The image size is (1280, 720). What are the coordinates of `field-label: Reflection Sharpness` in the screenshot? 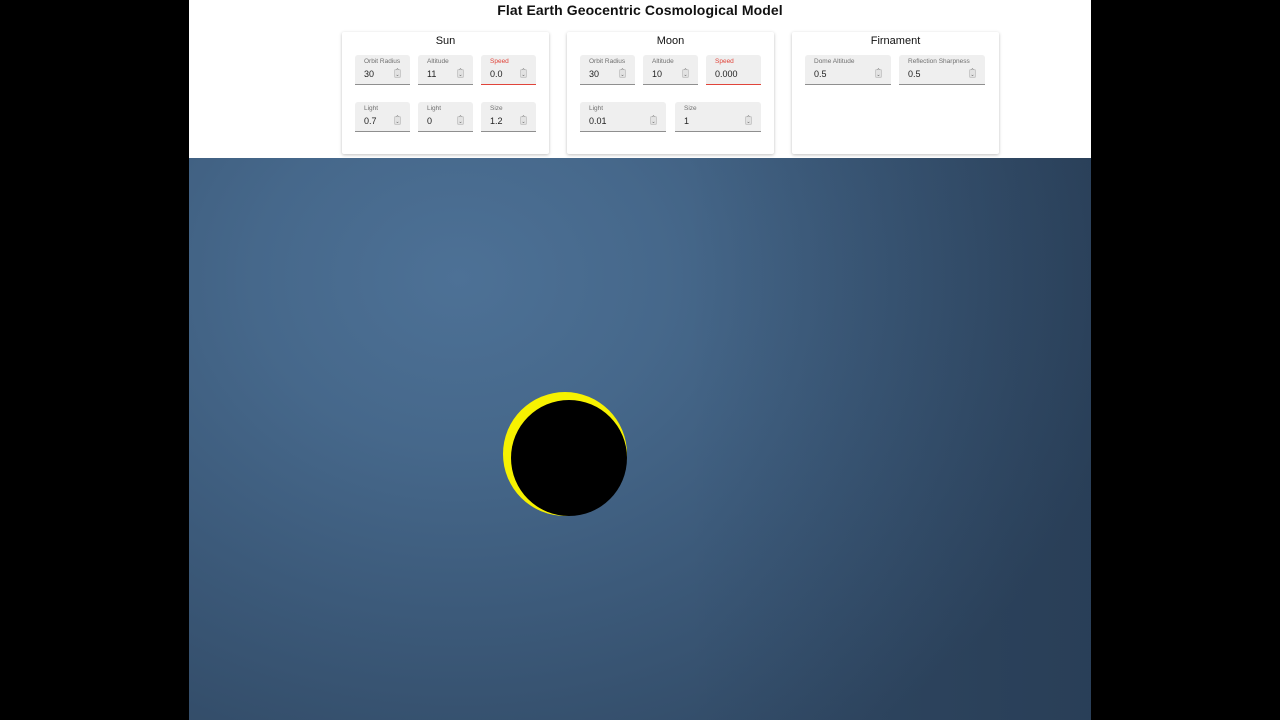 It's located at (939, 61).